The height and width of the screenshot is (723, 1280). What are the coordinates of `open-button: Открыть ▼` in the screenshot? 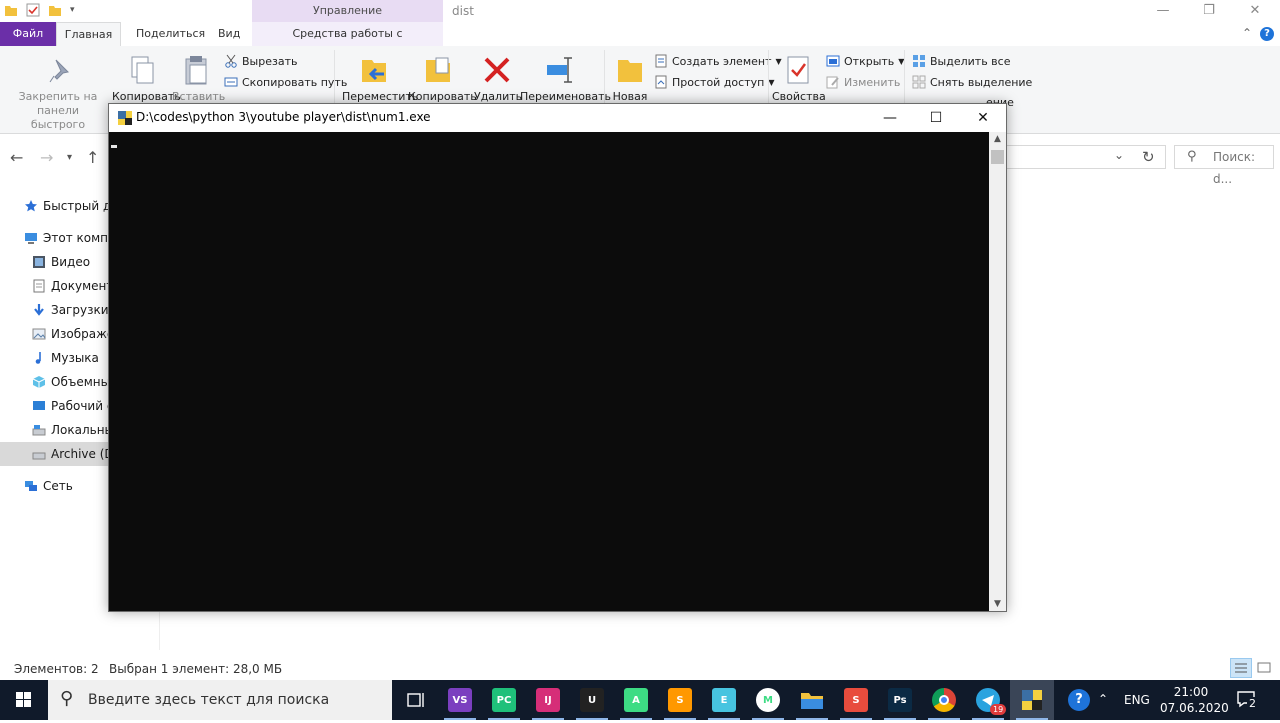 It's located at (865, 61).